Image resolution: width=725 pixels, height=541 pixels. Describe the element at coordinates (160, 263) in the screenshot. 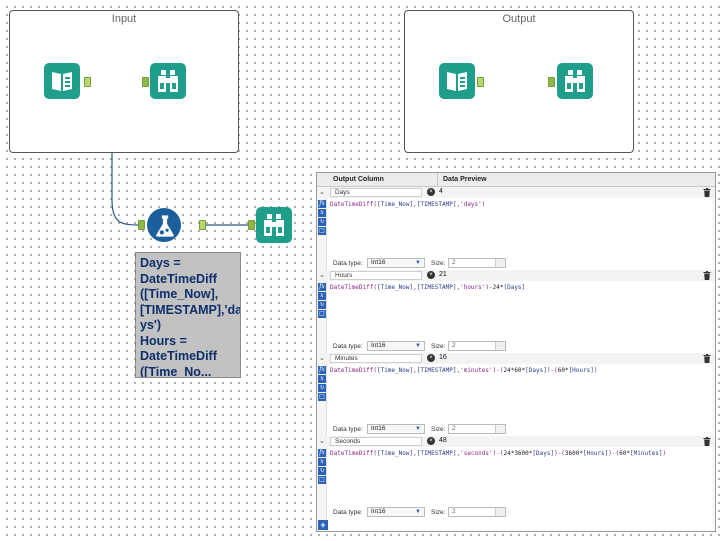

I see `annotation-line: Days =` at that location.